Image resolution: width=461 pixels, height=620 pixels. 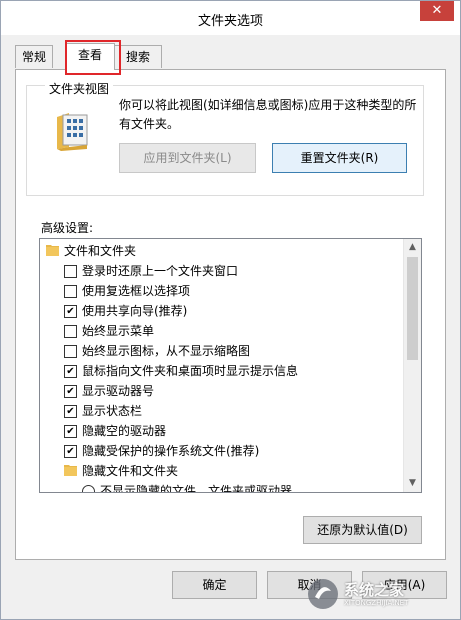 I want to click on tree-option-row: 登录时还原上一个文件夹窗口, so click(x=222, y=271).